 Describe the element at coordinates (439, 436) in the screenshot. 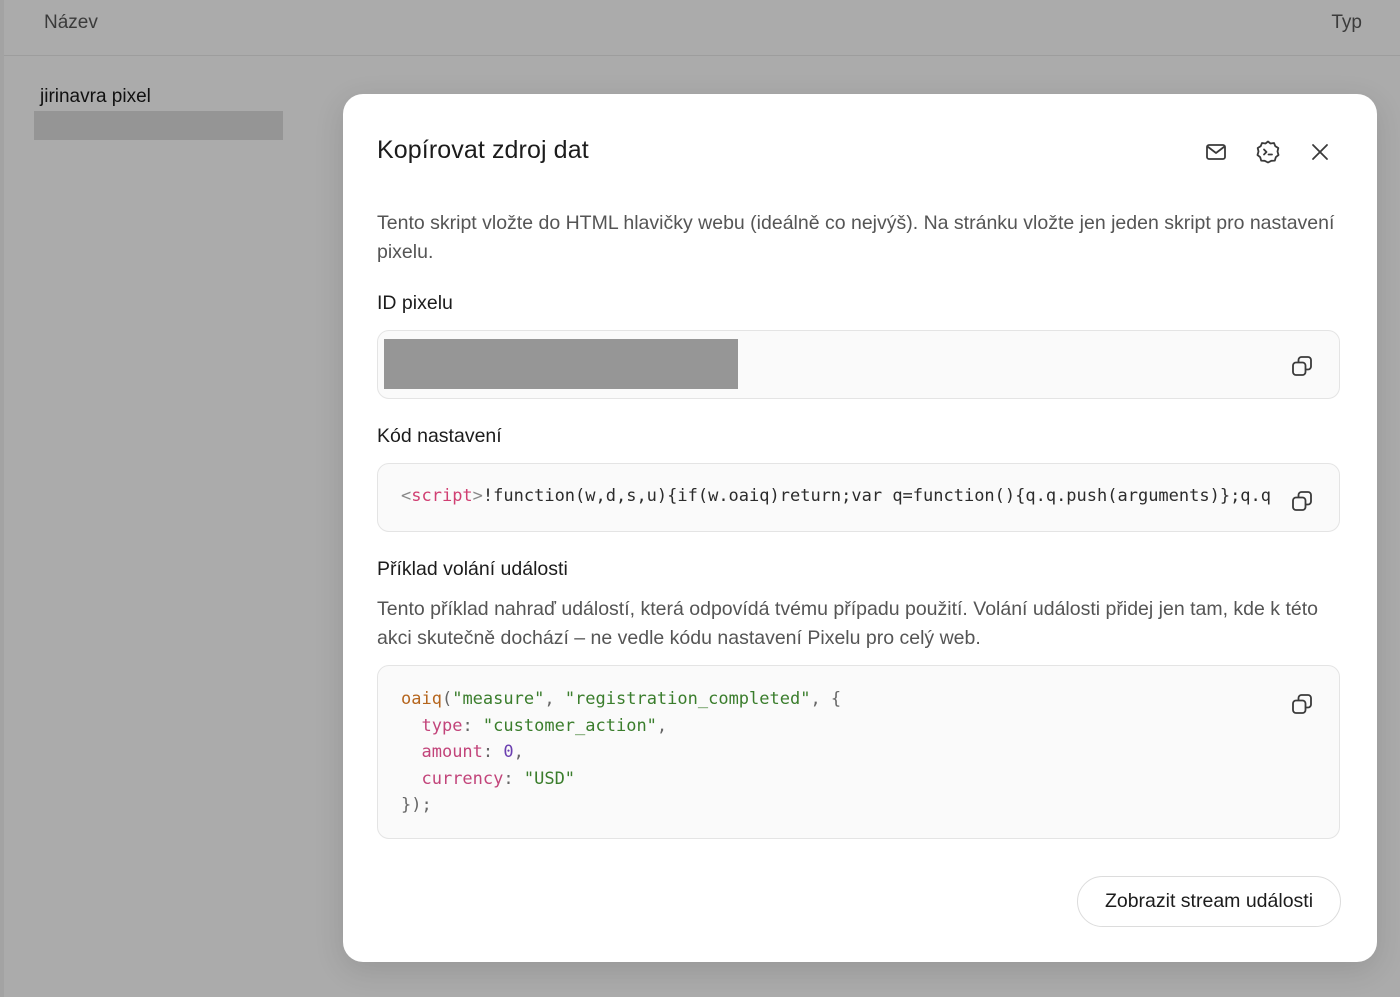

I see `setup-code-label: Kód nastavení` at that location.